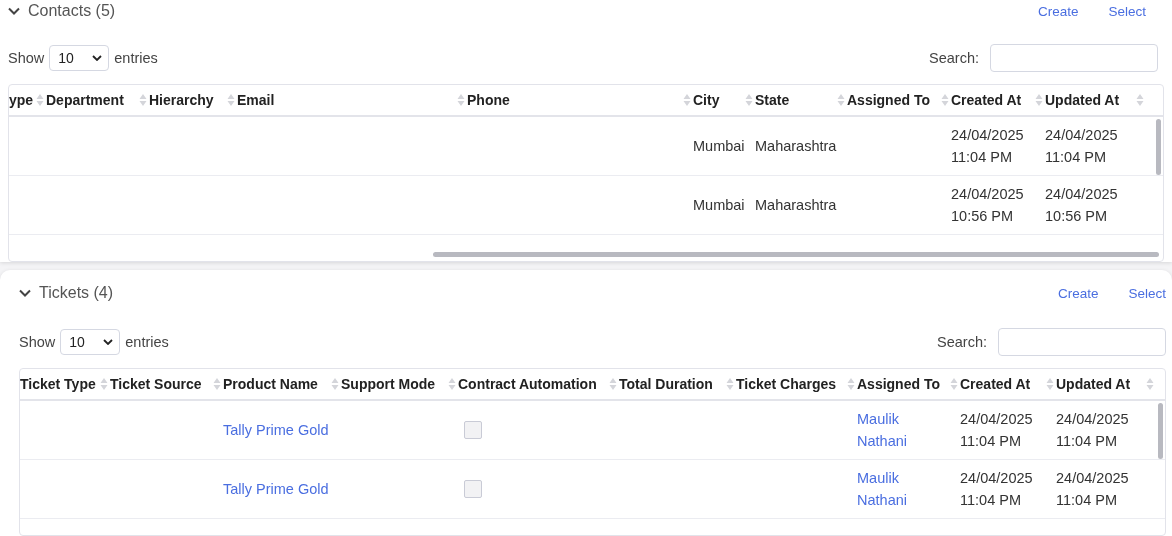 The height and width of the screenshot is (536, 1172). What do you see at coordinates (706, 100) in the screenshot?
I see `column-header: City` at bounding box center [706, 100].